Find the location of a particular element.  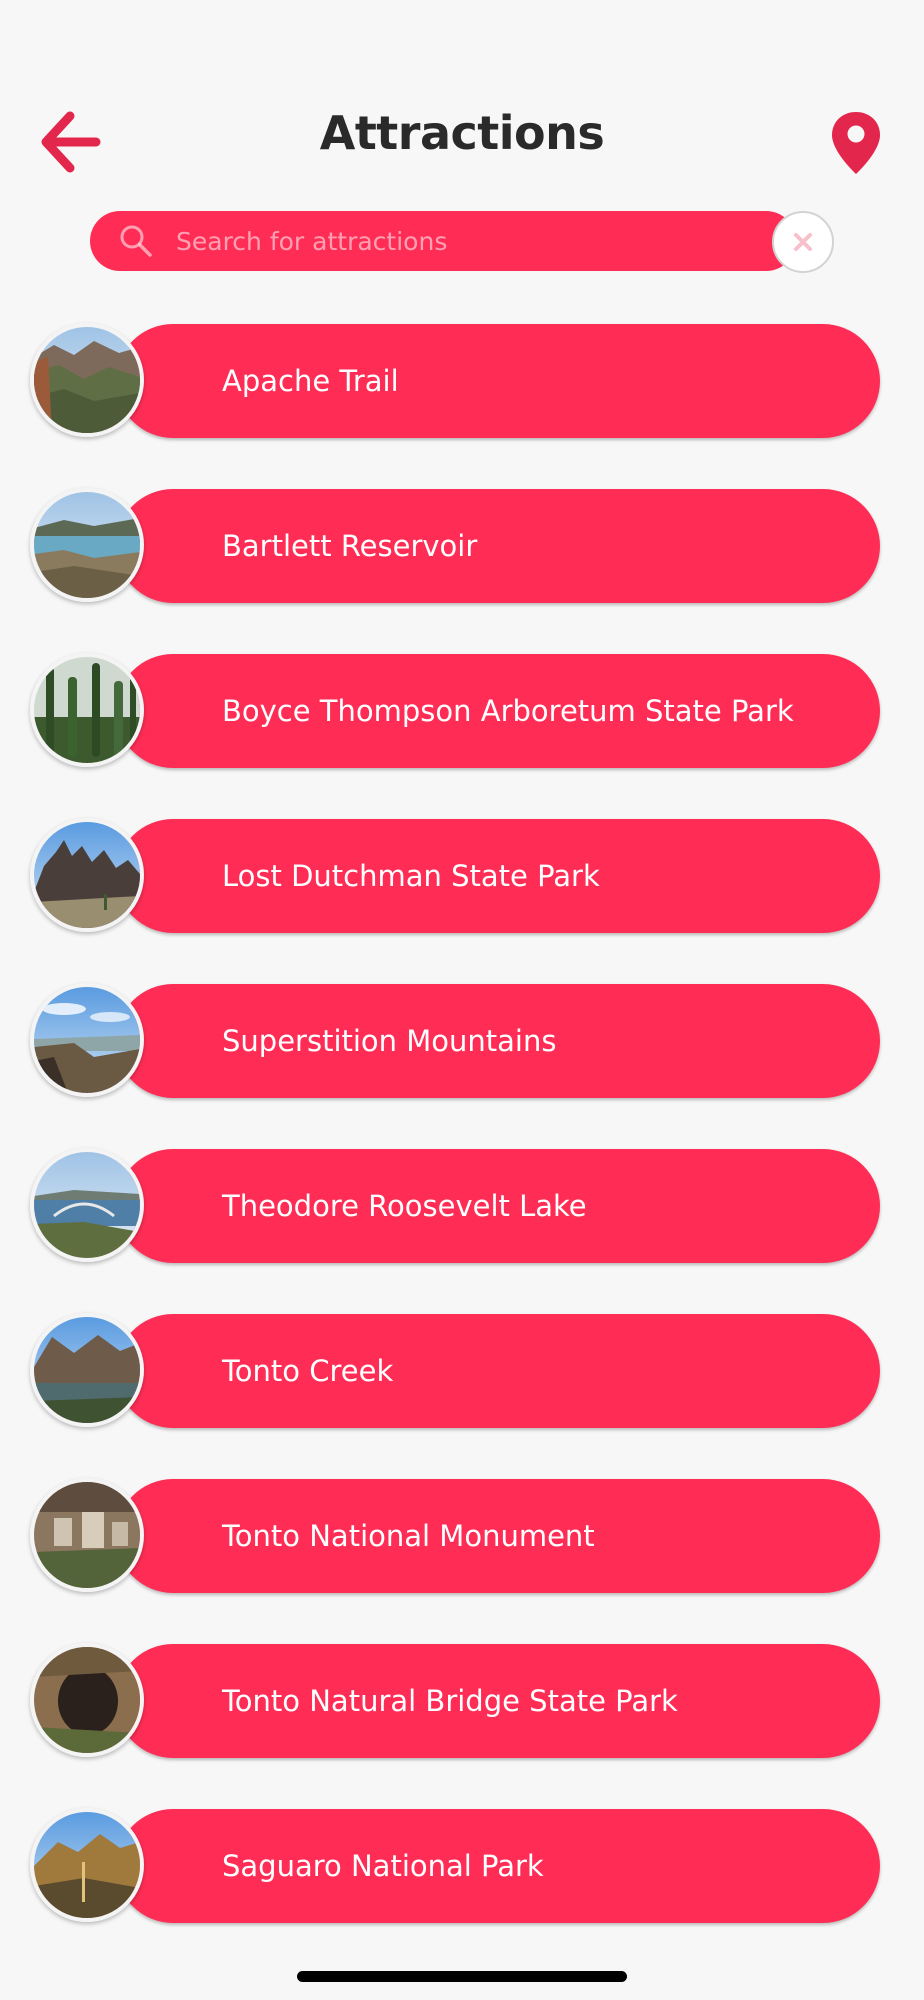

clear-x-icon is located at coordinates (803, 242).